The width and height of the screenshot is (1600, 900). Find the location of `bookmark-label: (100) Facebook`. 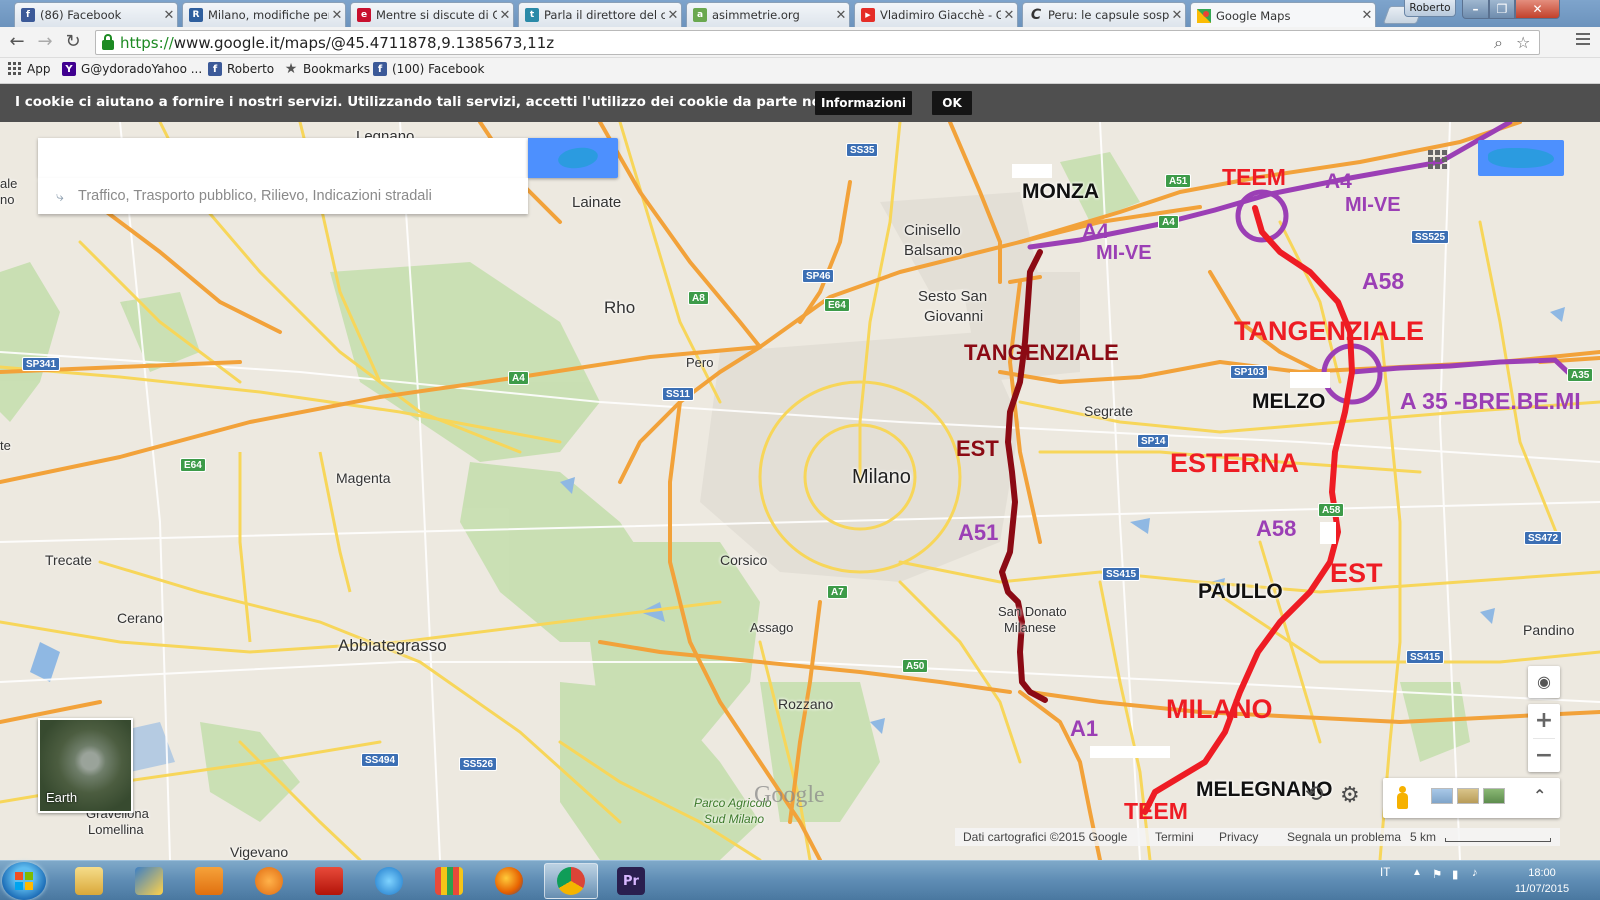

bookmark-label: (100) Facebook is located at coordinates (438, 69).